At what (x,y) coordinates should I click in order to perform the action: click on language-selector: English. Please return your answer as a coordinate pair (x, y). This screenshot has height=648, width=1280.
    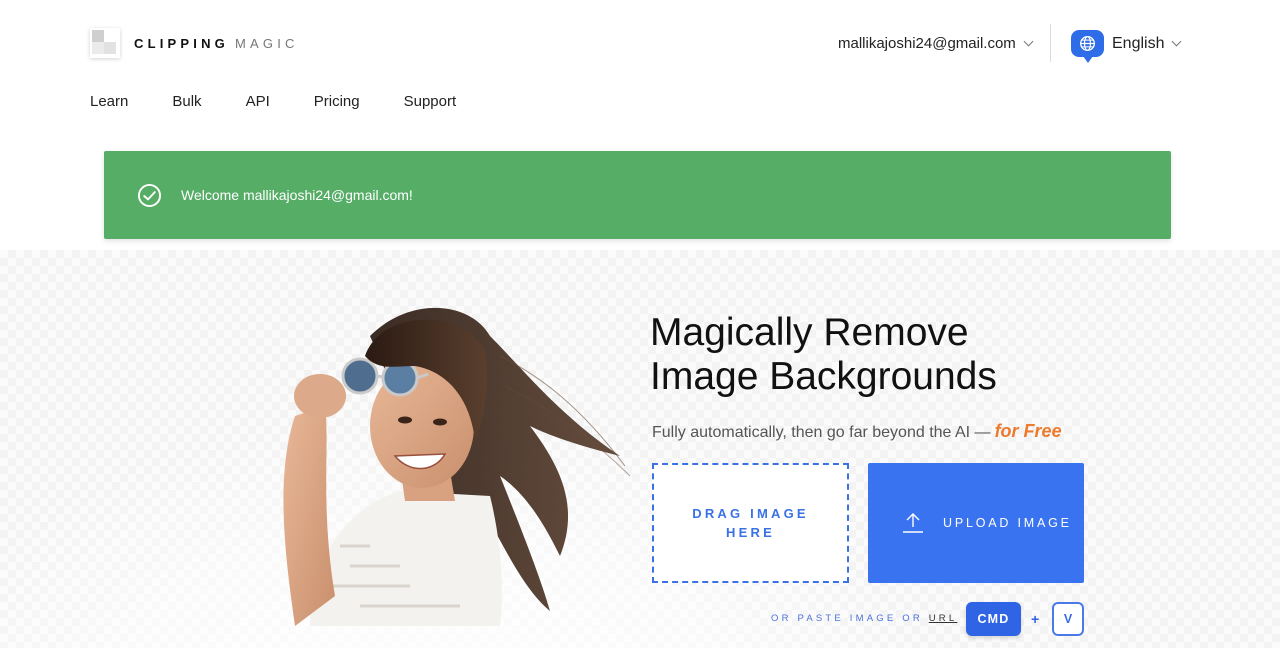
    Looking at the image, I should click on (1126, 46).